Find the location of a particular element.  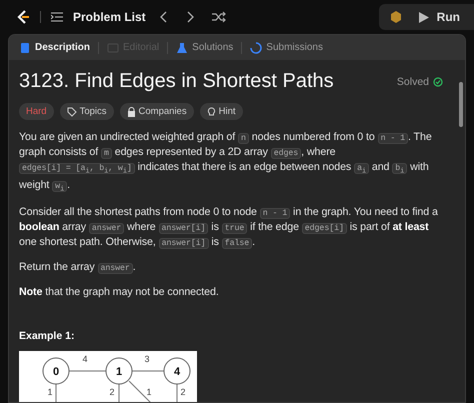

document-icon is located at coordinates (25, 48).